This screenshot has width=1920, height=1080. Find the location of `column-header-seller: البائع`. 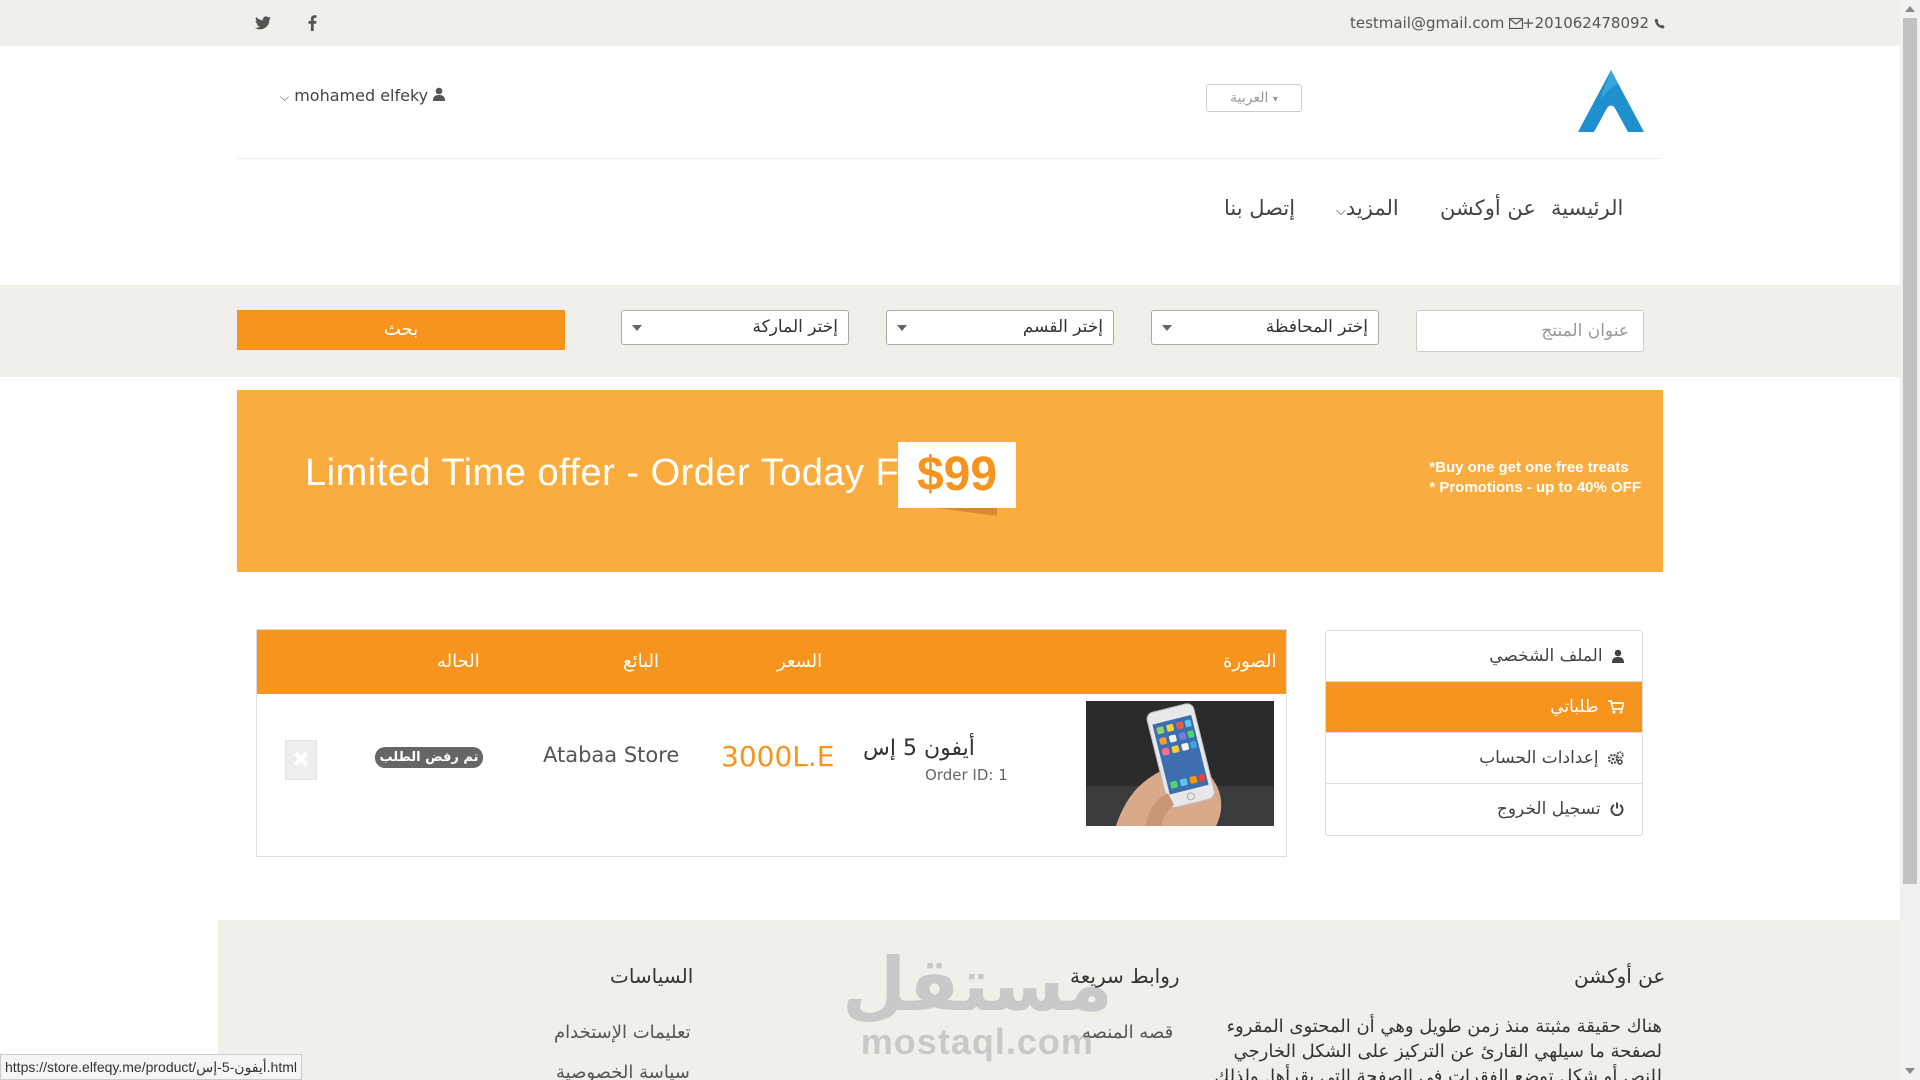

column-header-seller: البائع is located at coordinates (641, 661).